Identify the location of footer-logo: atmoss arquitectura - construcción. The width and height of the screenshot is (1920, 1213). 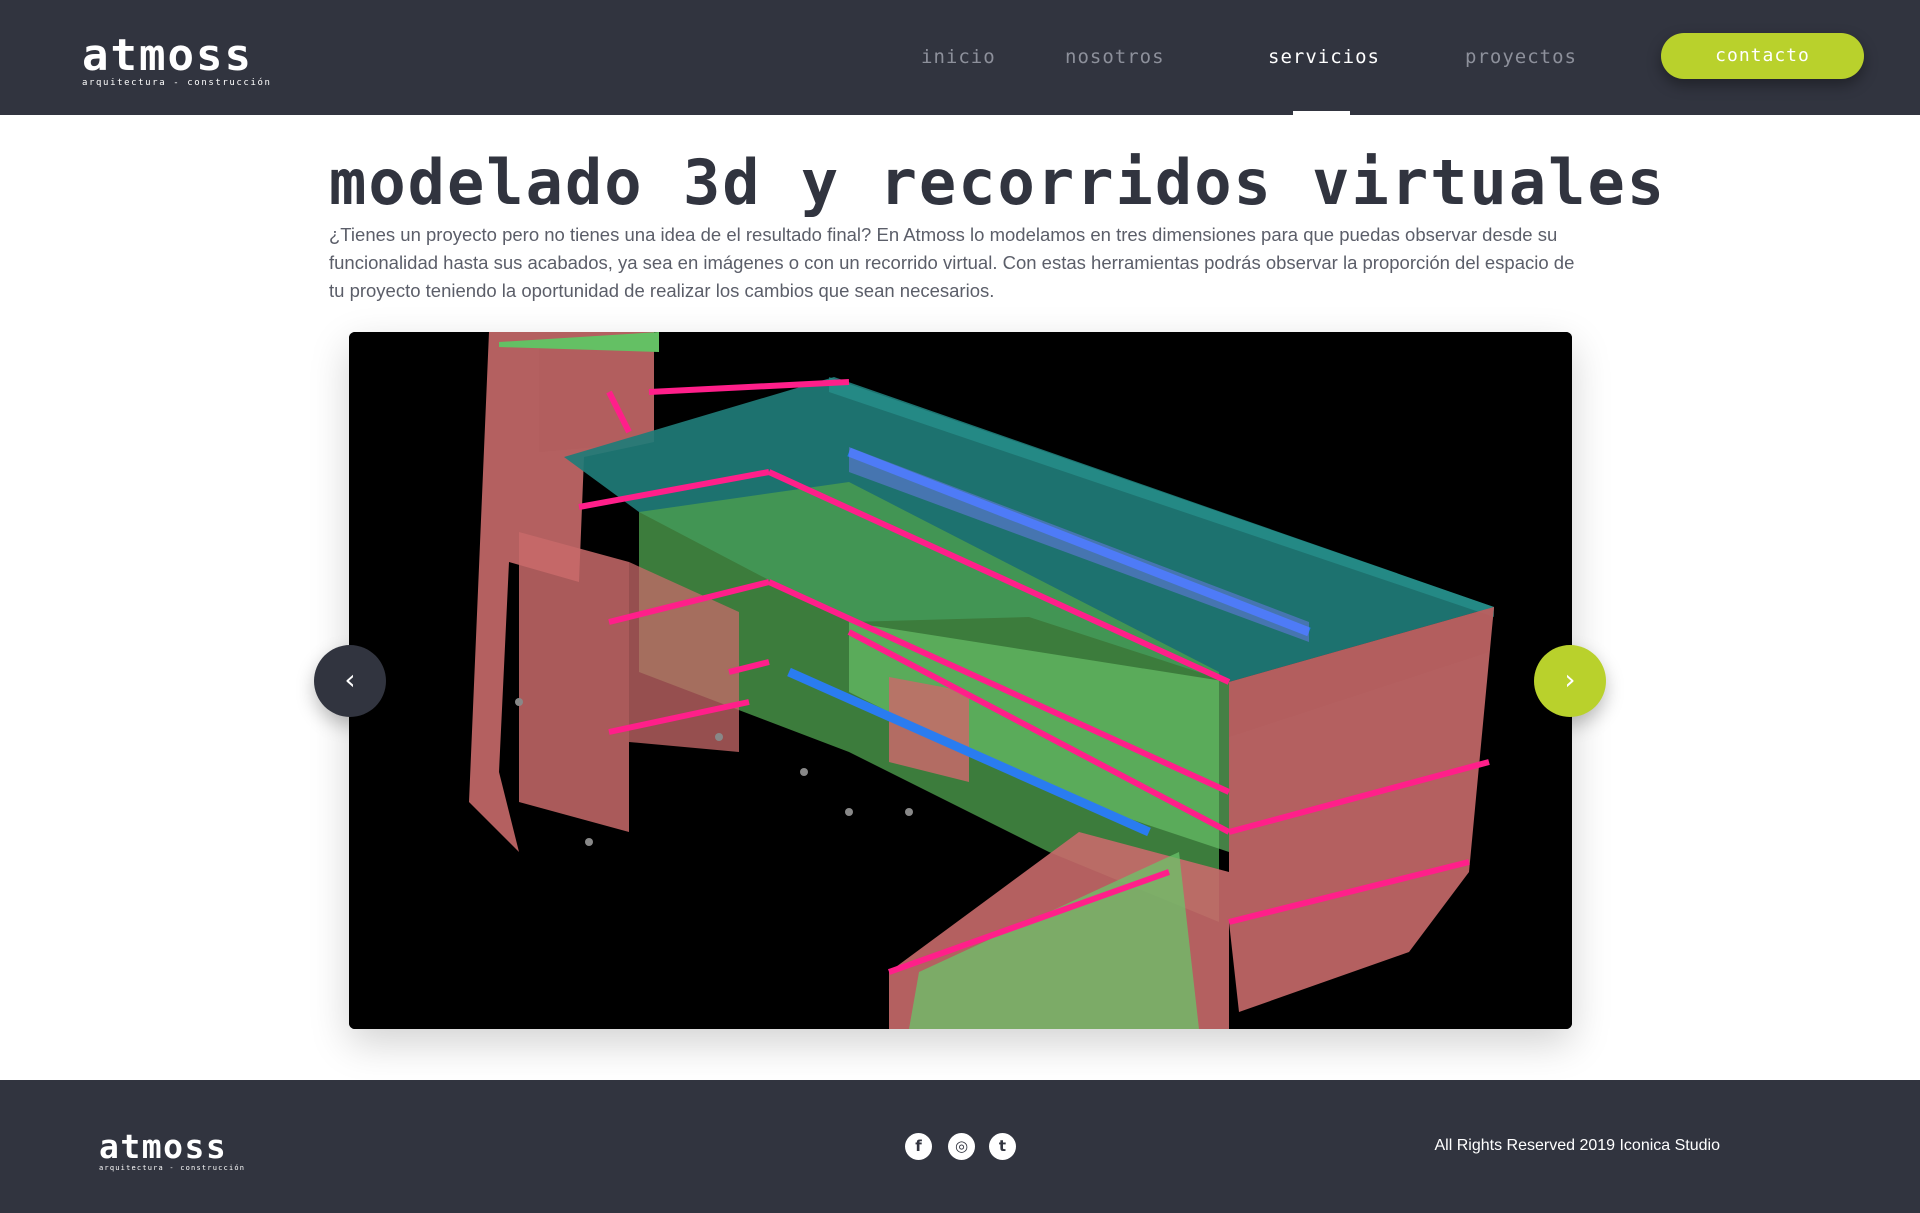
(184, 1150).